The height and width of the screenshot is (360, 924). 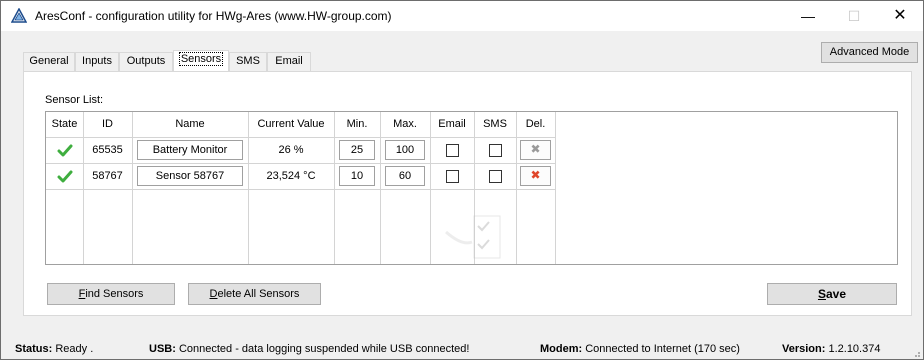 I want to click on cell-max: 100, so click(x=405, y=150).